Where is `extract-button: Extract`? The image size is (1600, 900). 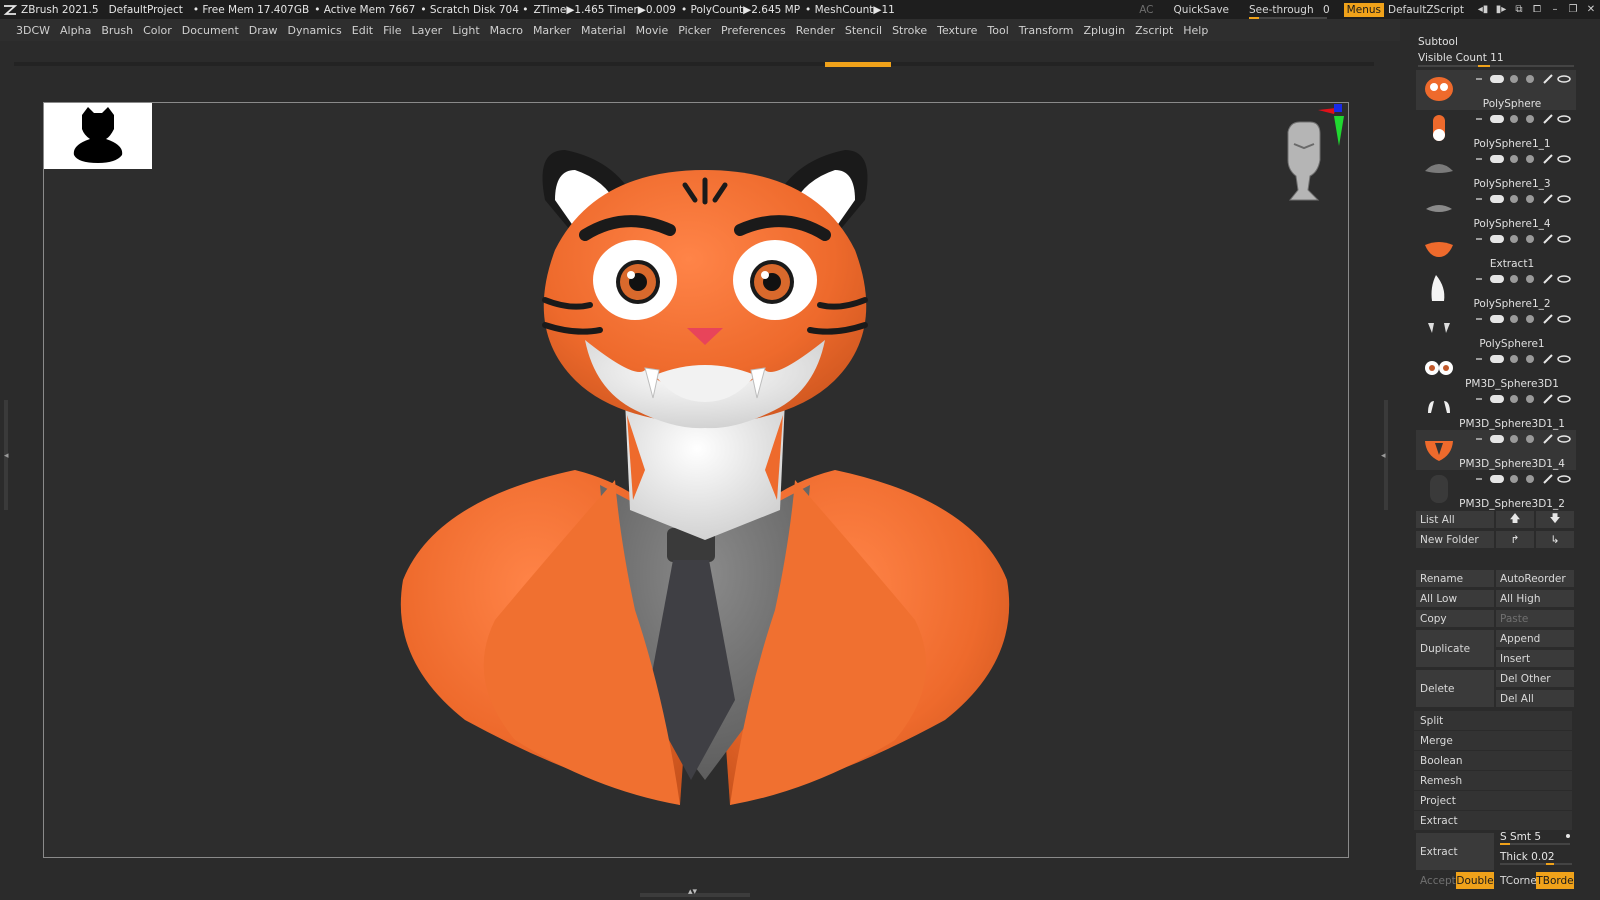
extract-button: Extract is located at coordinates (1455, 851).